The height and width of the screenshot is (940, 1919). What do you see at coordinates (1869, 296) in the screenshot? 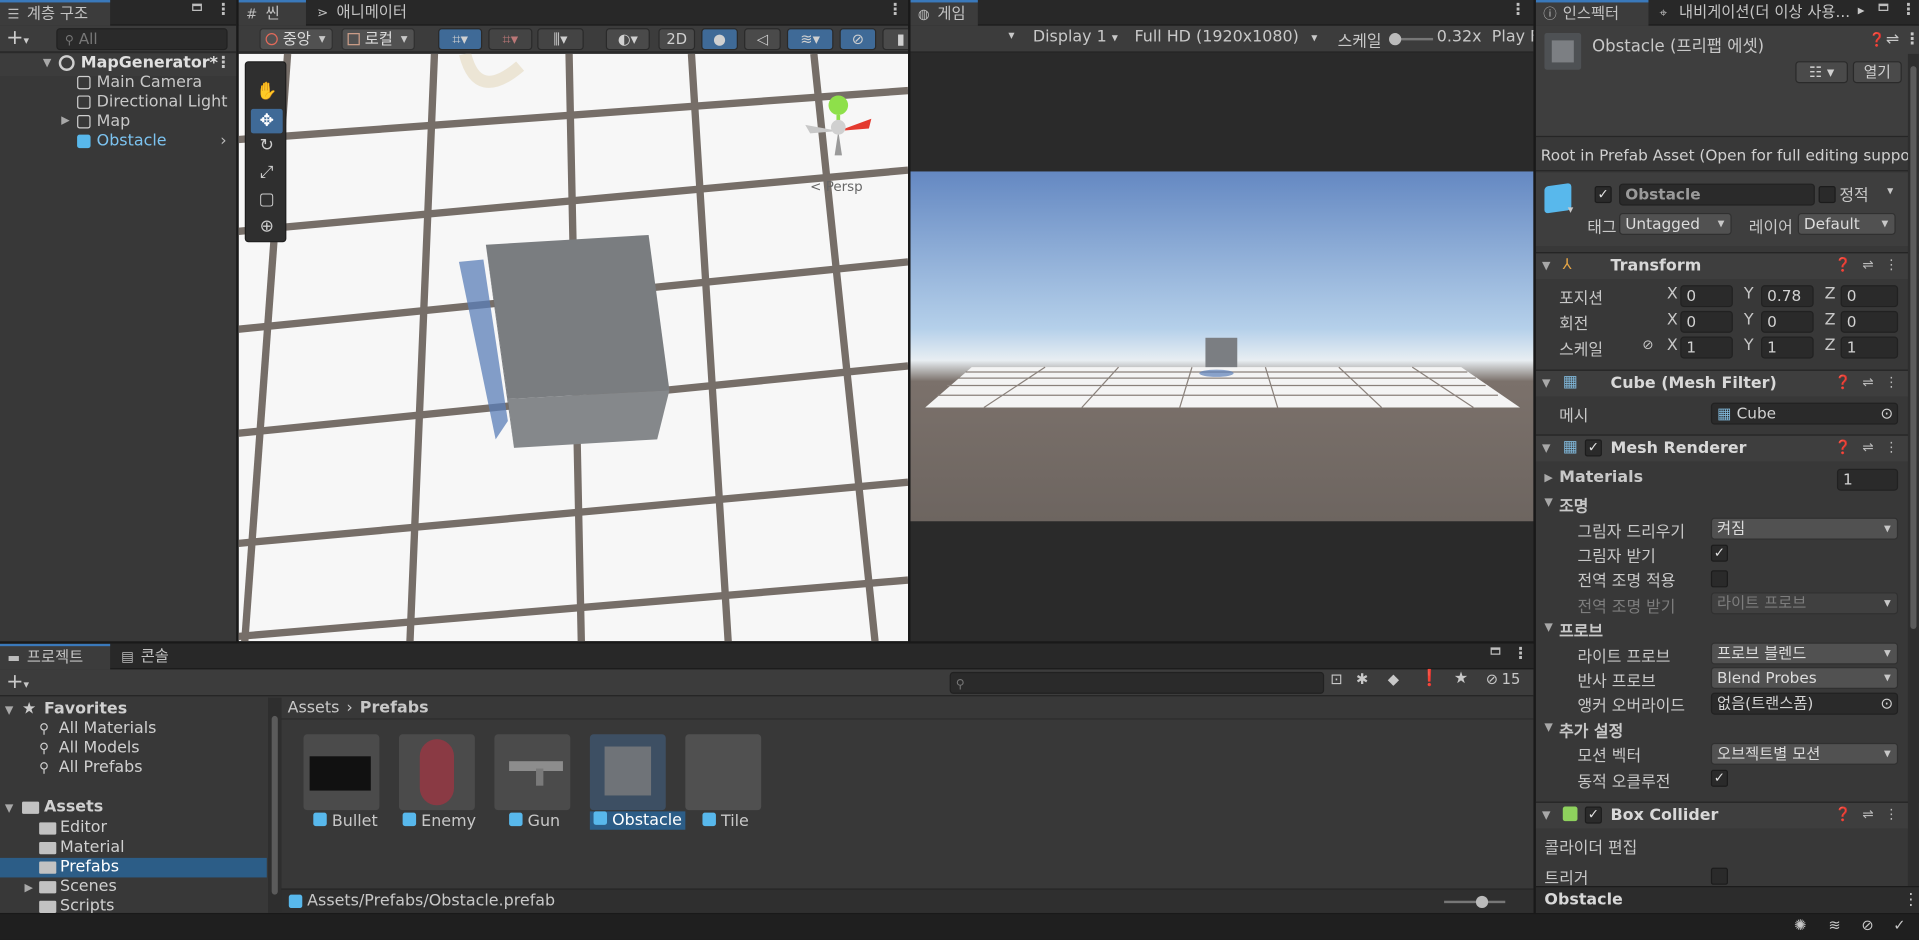
I see `position-z-field: 0` at bounding box center [1869, 296].